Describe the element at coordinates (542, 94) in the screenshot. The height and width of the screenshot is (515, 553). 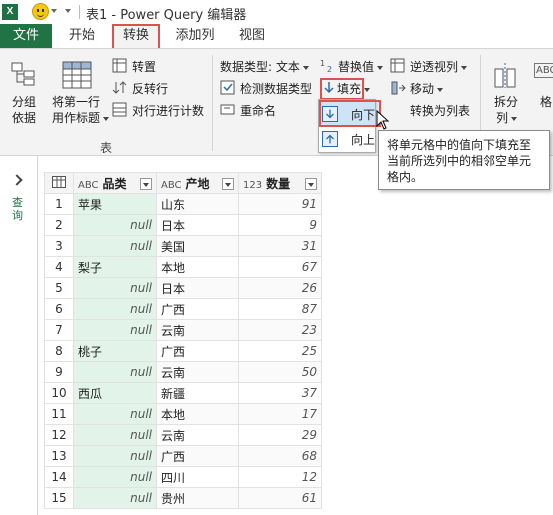
I see `format-button: ABC 格` at that location.